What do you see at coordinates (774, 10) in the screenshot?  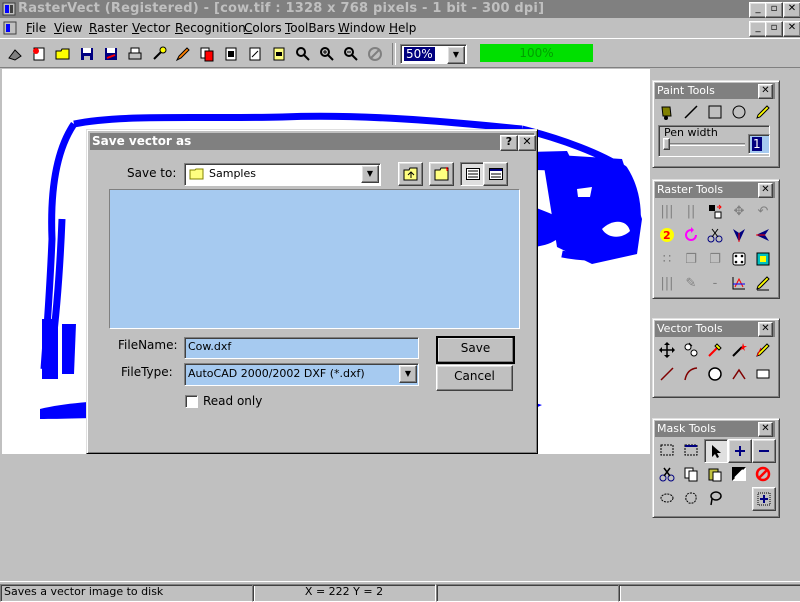 I see `maximize-button: ▫` at bounding box center [774, 10].